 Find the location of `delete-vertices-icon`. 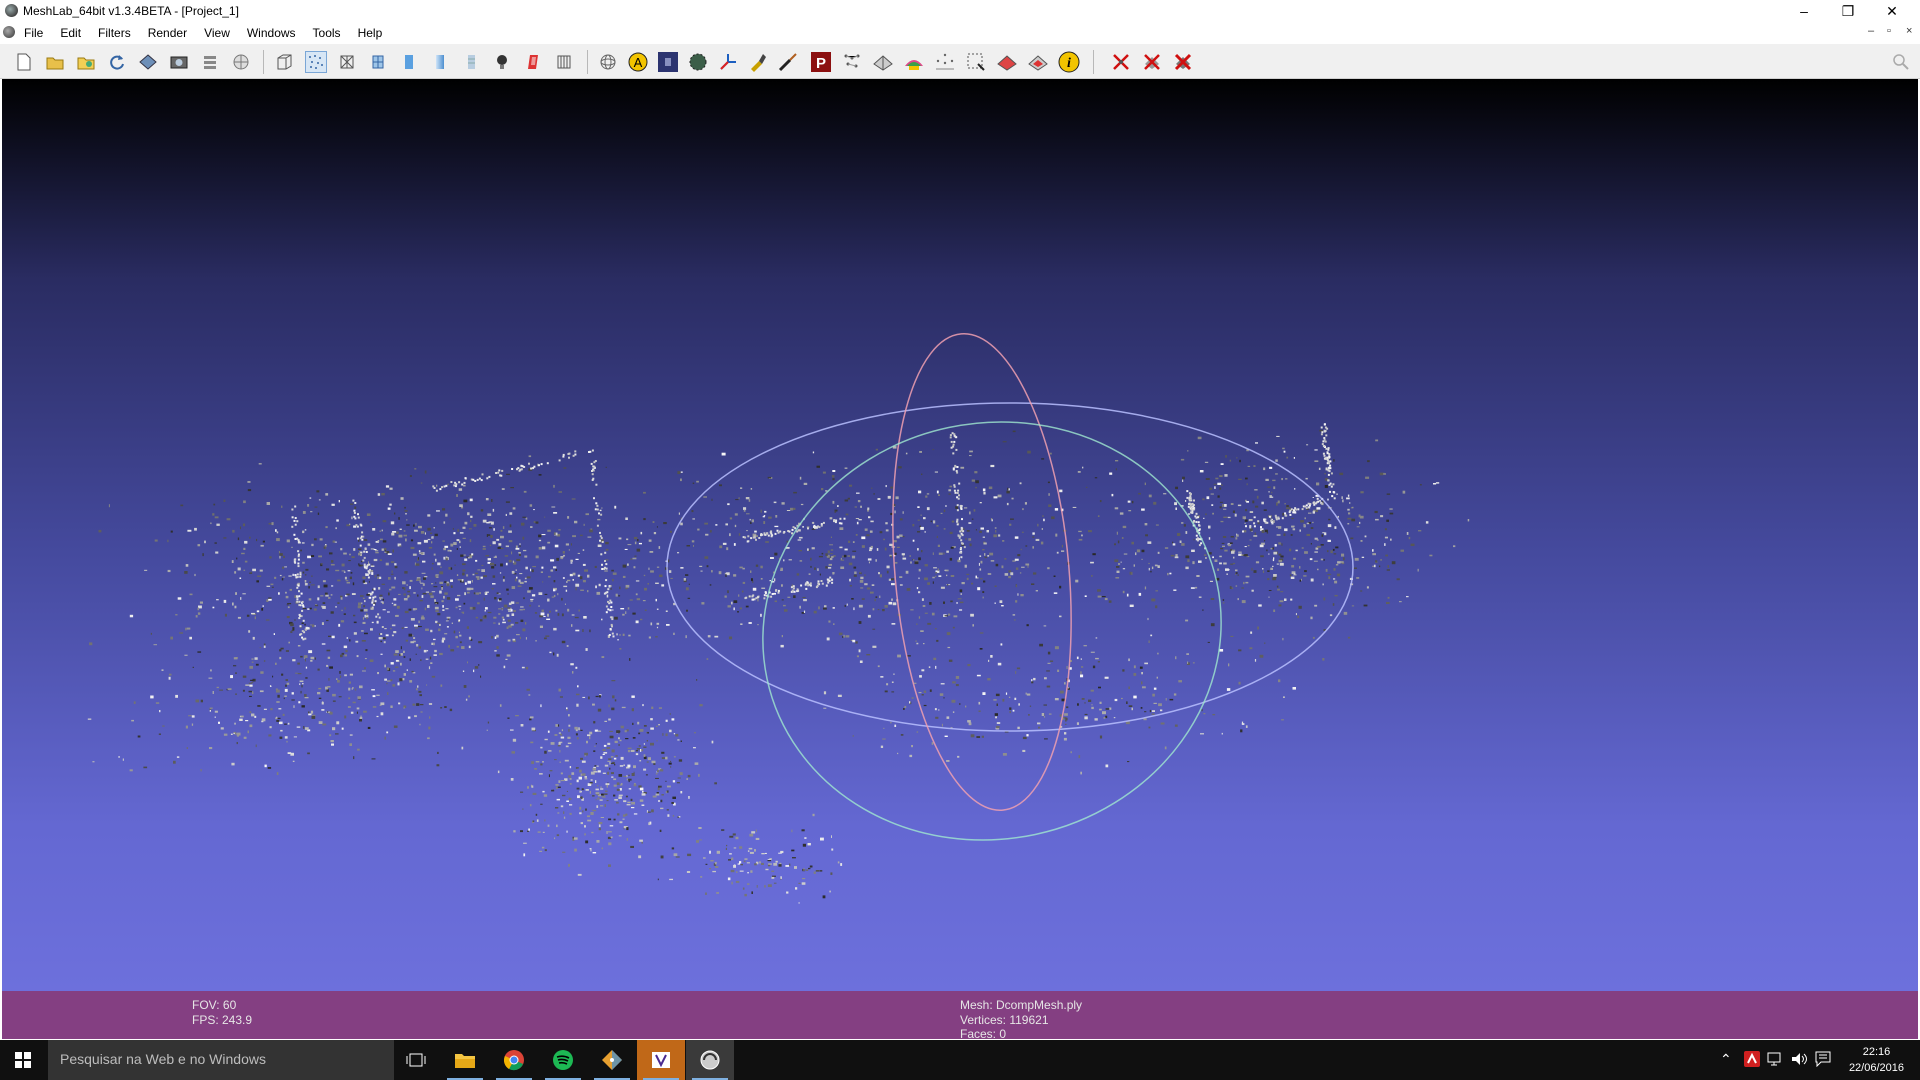

delete-vertices-icon is located at coordinates (1183, 62).